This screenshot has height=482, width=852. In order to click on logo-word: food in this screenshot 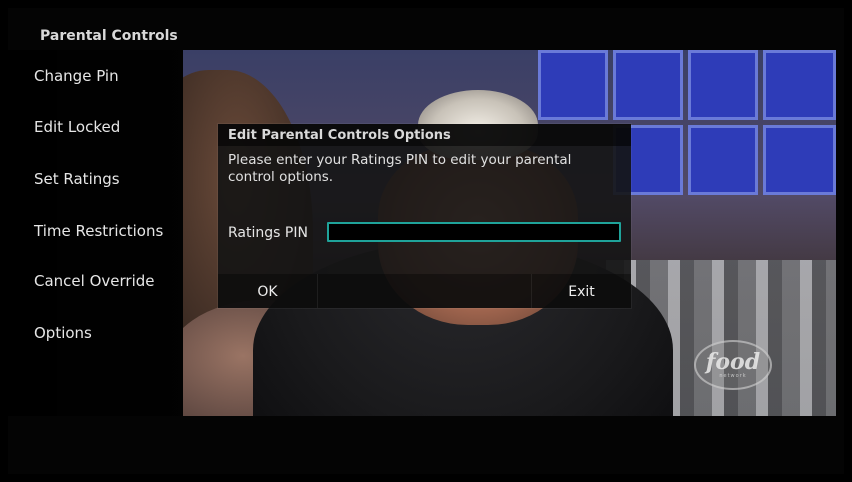, I will do `click(733, 362)`.